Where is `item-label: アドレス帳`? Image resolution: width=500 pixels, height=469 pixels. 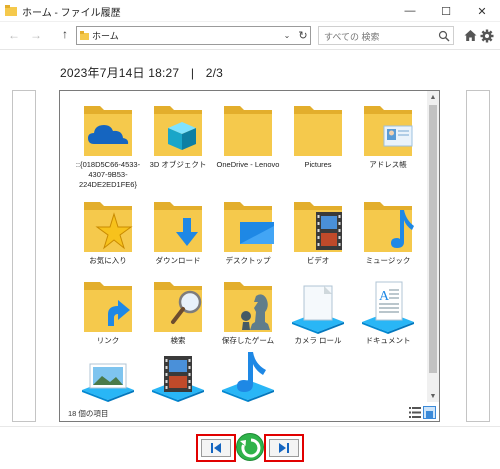
item-label: アドレス帳 is located at coordinates (388, 164).